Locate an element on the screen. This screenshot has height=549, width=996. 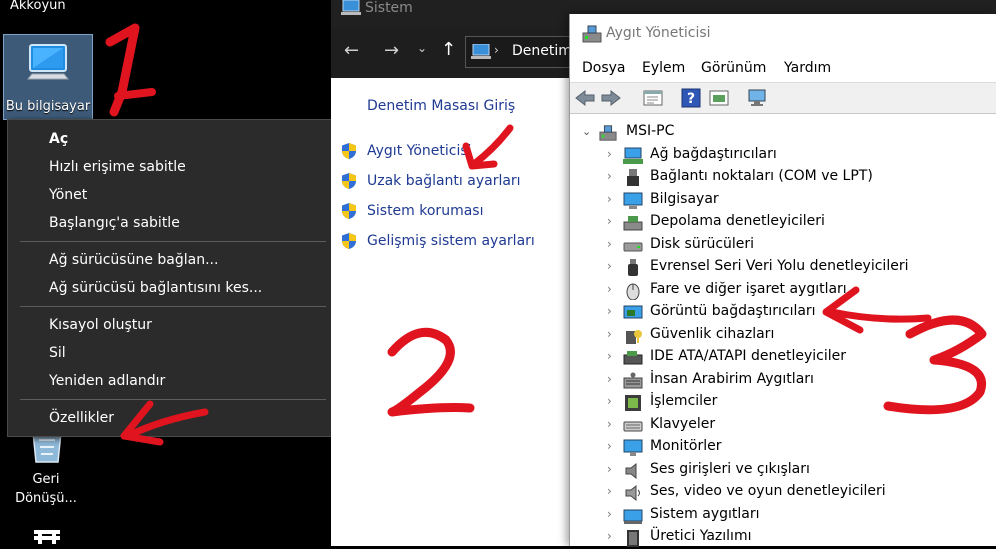
annotation-number-three is located at coordinates (935, 365).